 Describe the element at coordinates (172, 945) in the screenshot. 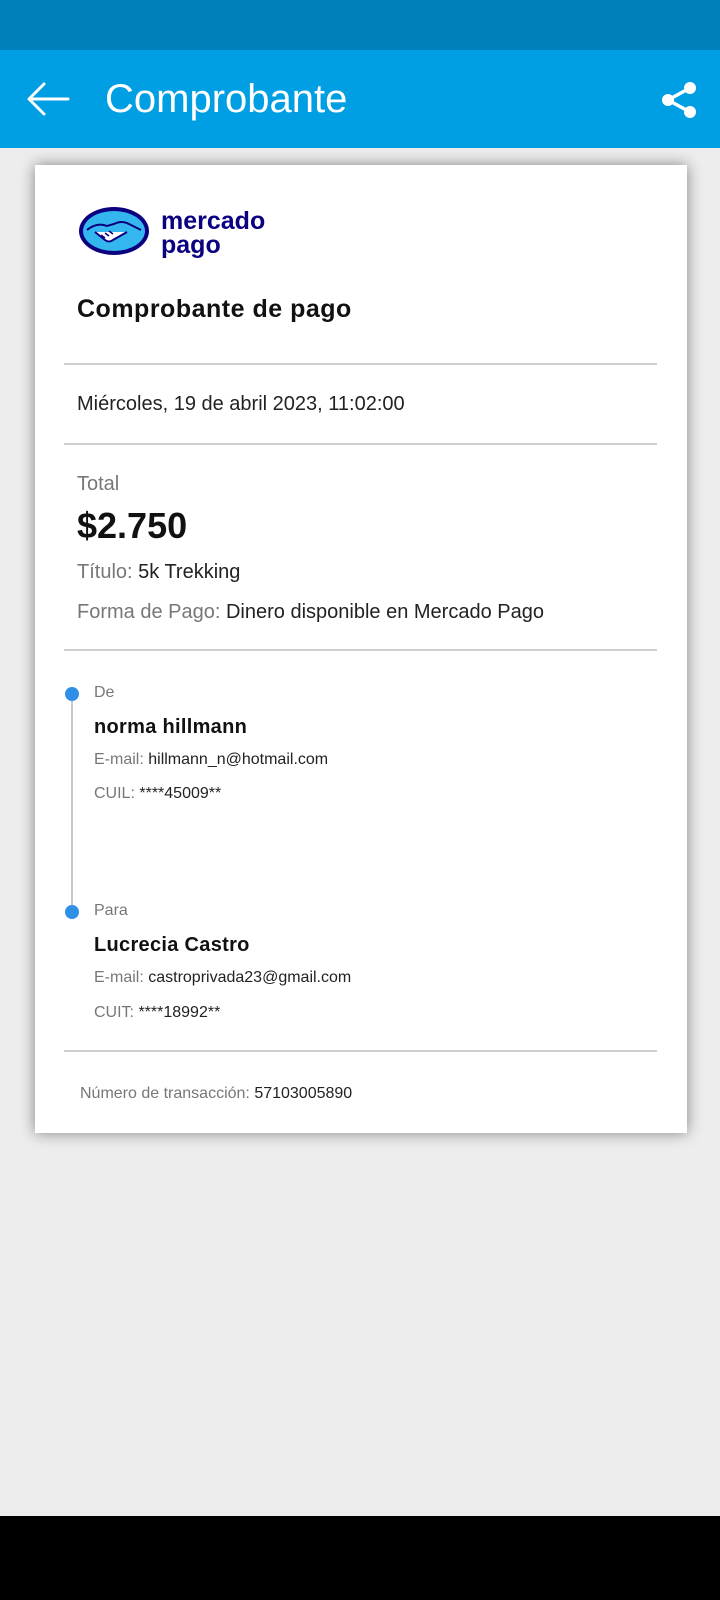

I see `recipient-name: Lucrecia Castro` at that location.